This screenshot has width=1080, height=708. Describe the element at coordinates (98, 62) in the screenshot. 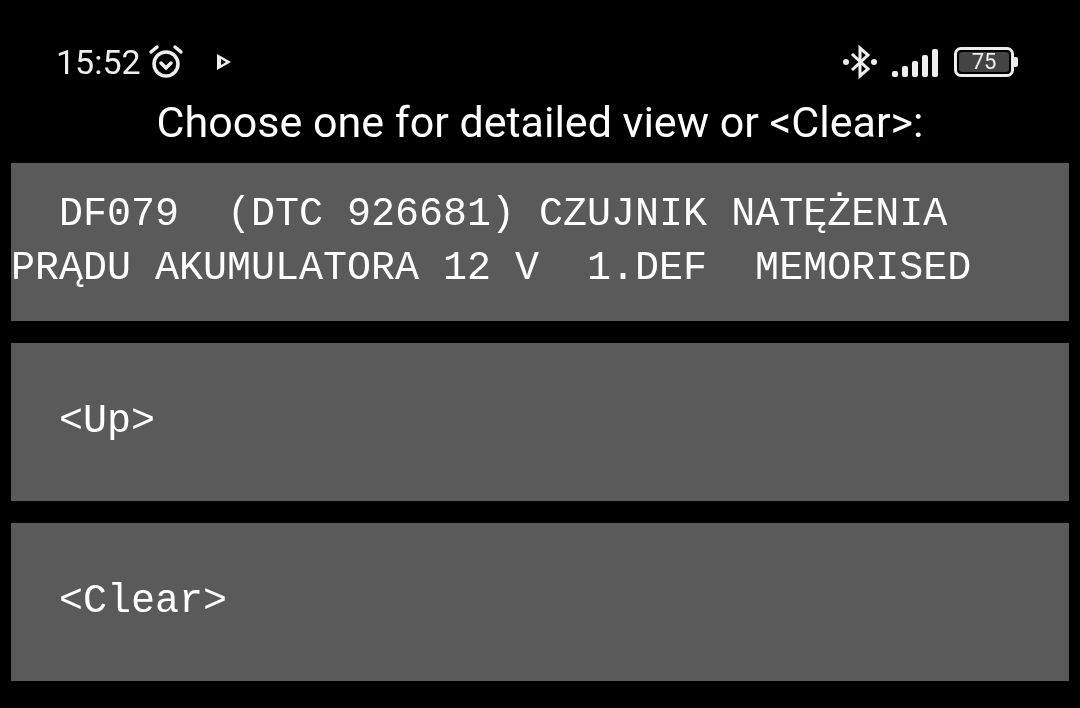

I see `status-time: 15:52` at that location.